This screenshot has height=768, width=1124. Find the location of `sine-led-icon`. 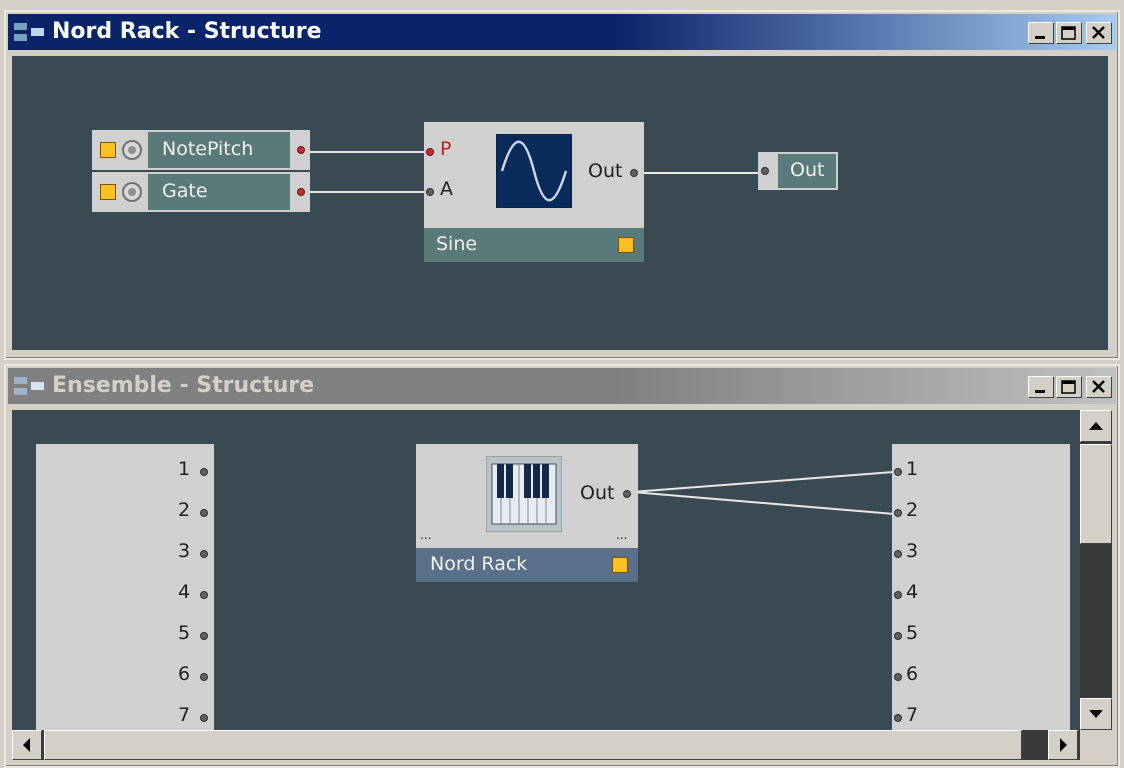

sine-led-icon is located at coordinates (626, 245).